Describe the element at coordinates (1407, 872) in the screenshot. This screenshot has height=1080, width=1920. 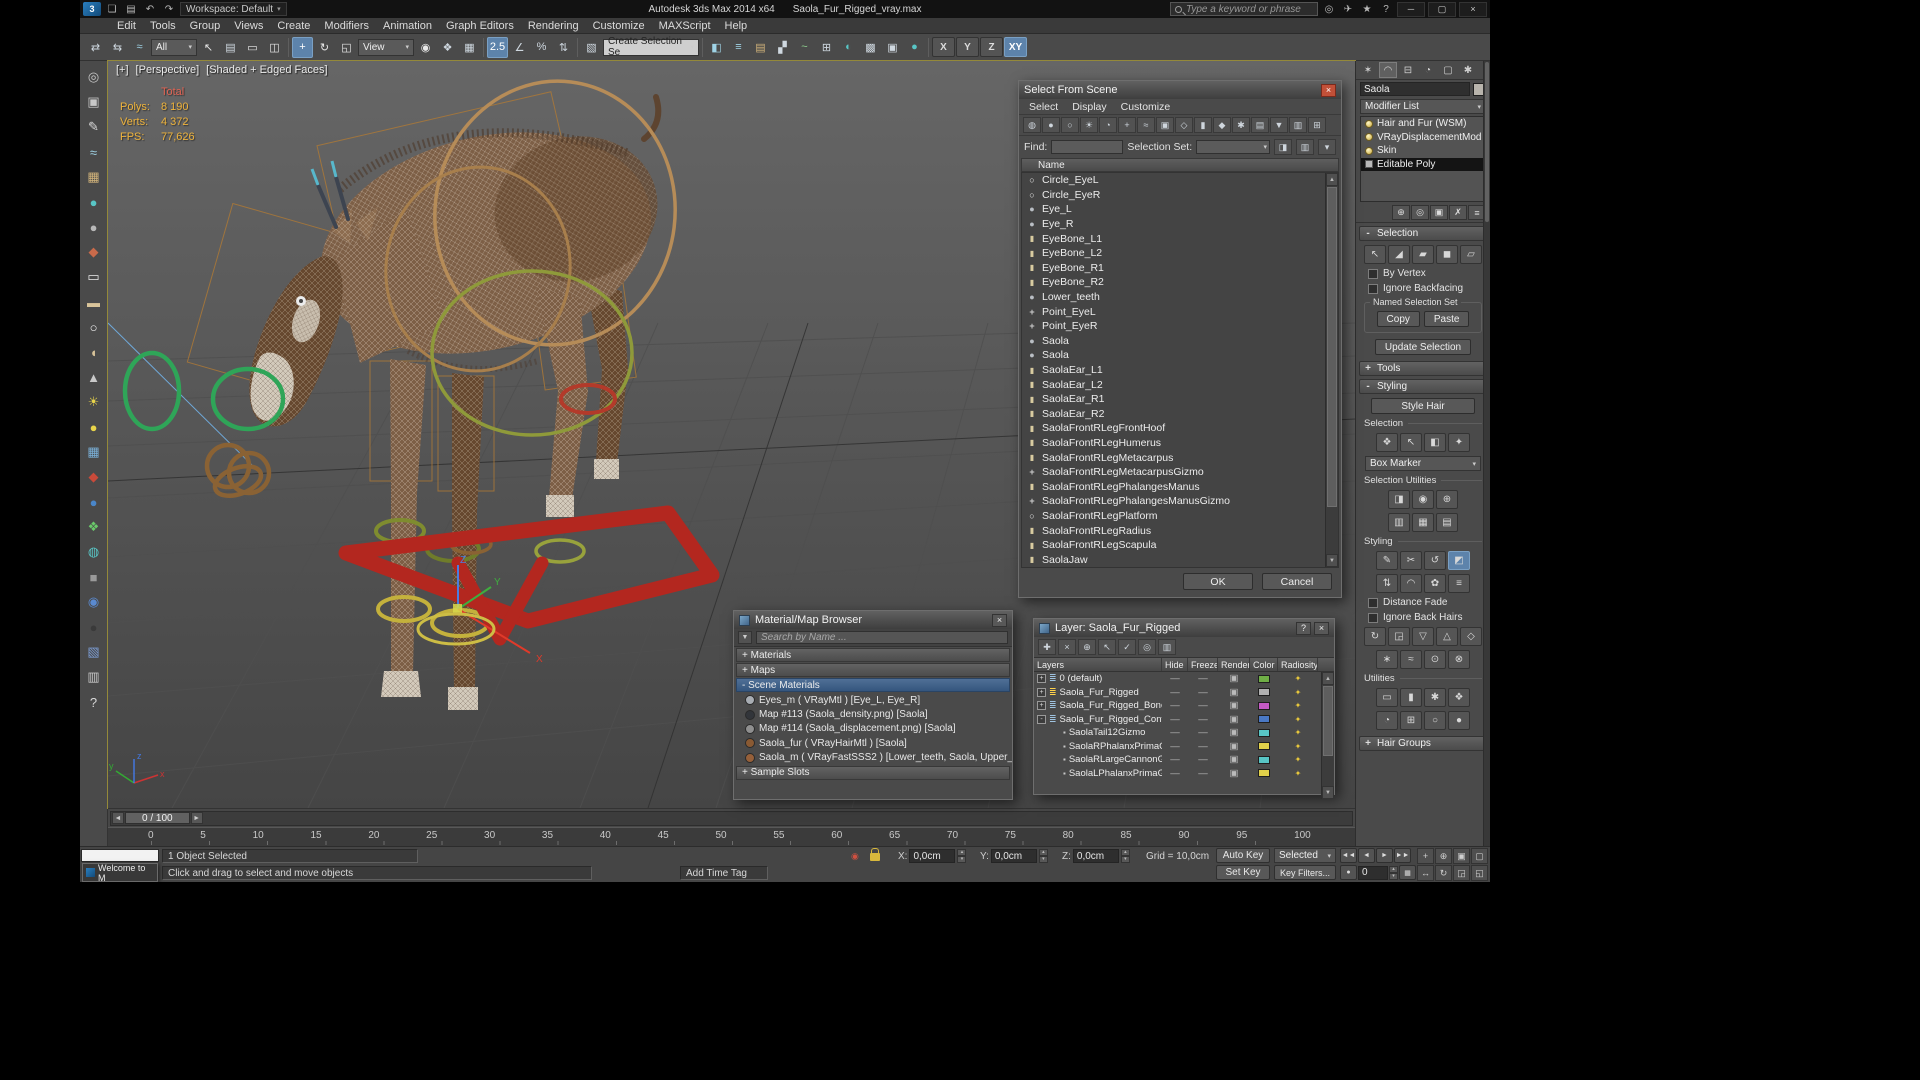
I see `time-configuration-button: ▦` at that location.